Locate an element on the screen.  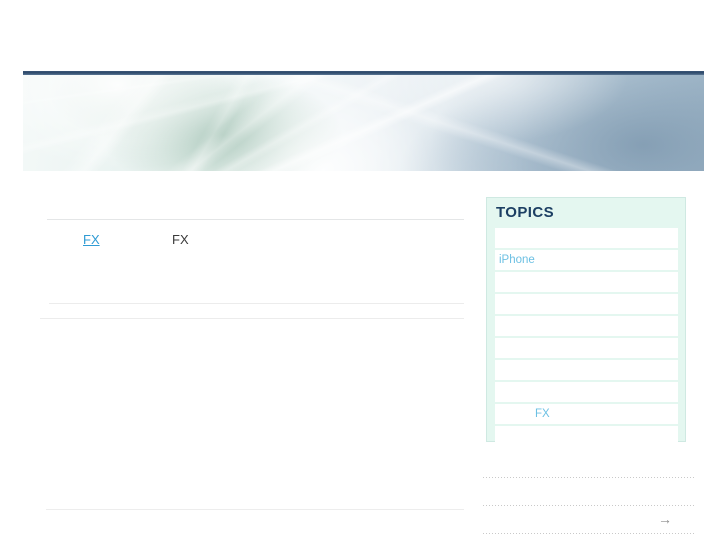
topics-list-item: FX is located at coordinates (586, 414).